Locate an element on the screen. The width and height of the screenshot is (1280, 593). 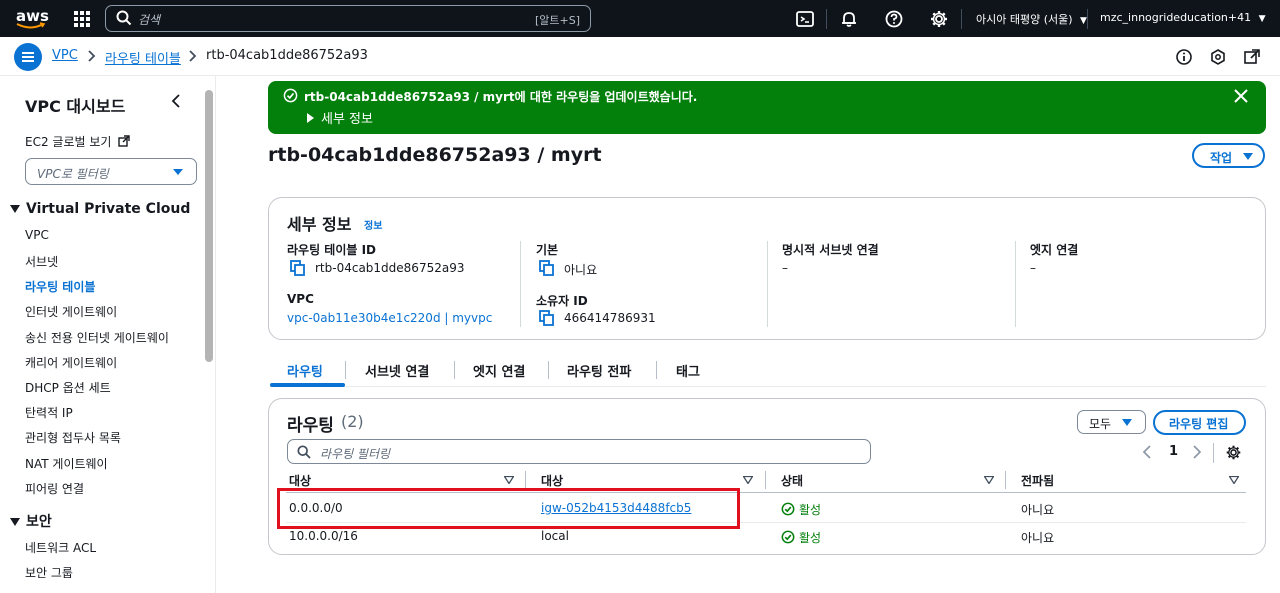
success-check-icon is located at coordinates (290, 95).